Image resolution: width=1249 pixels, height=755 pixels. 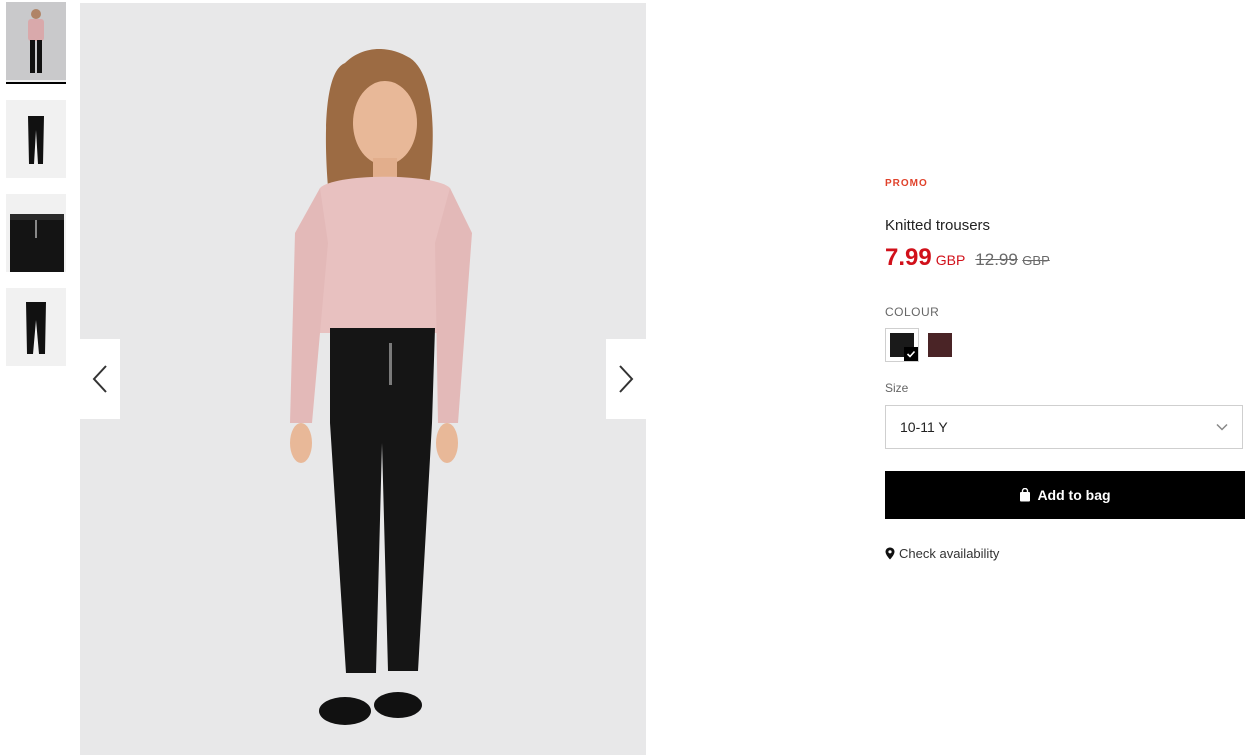 What do you see at coordinates (36, 327) in the screenshot?
I see `thumbnail-trousers-back` at bounding box center [36, 327].